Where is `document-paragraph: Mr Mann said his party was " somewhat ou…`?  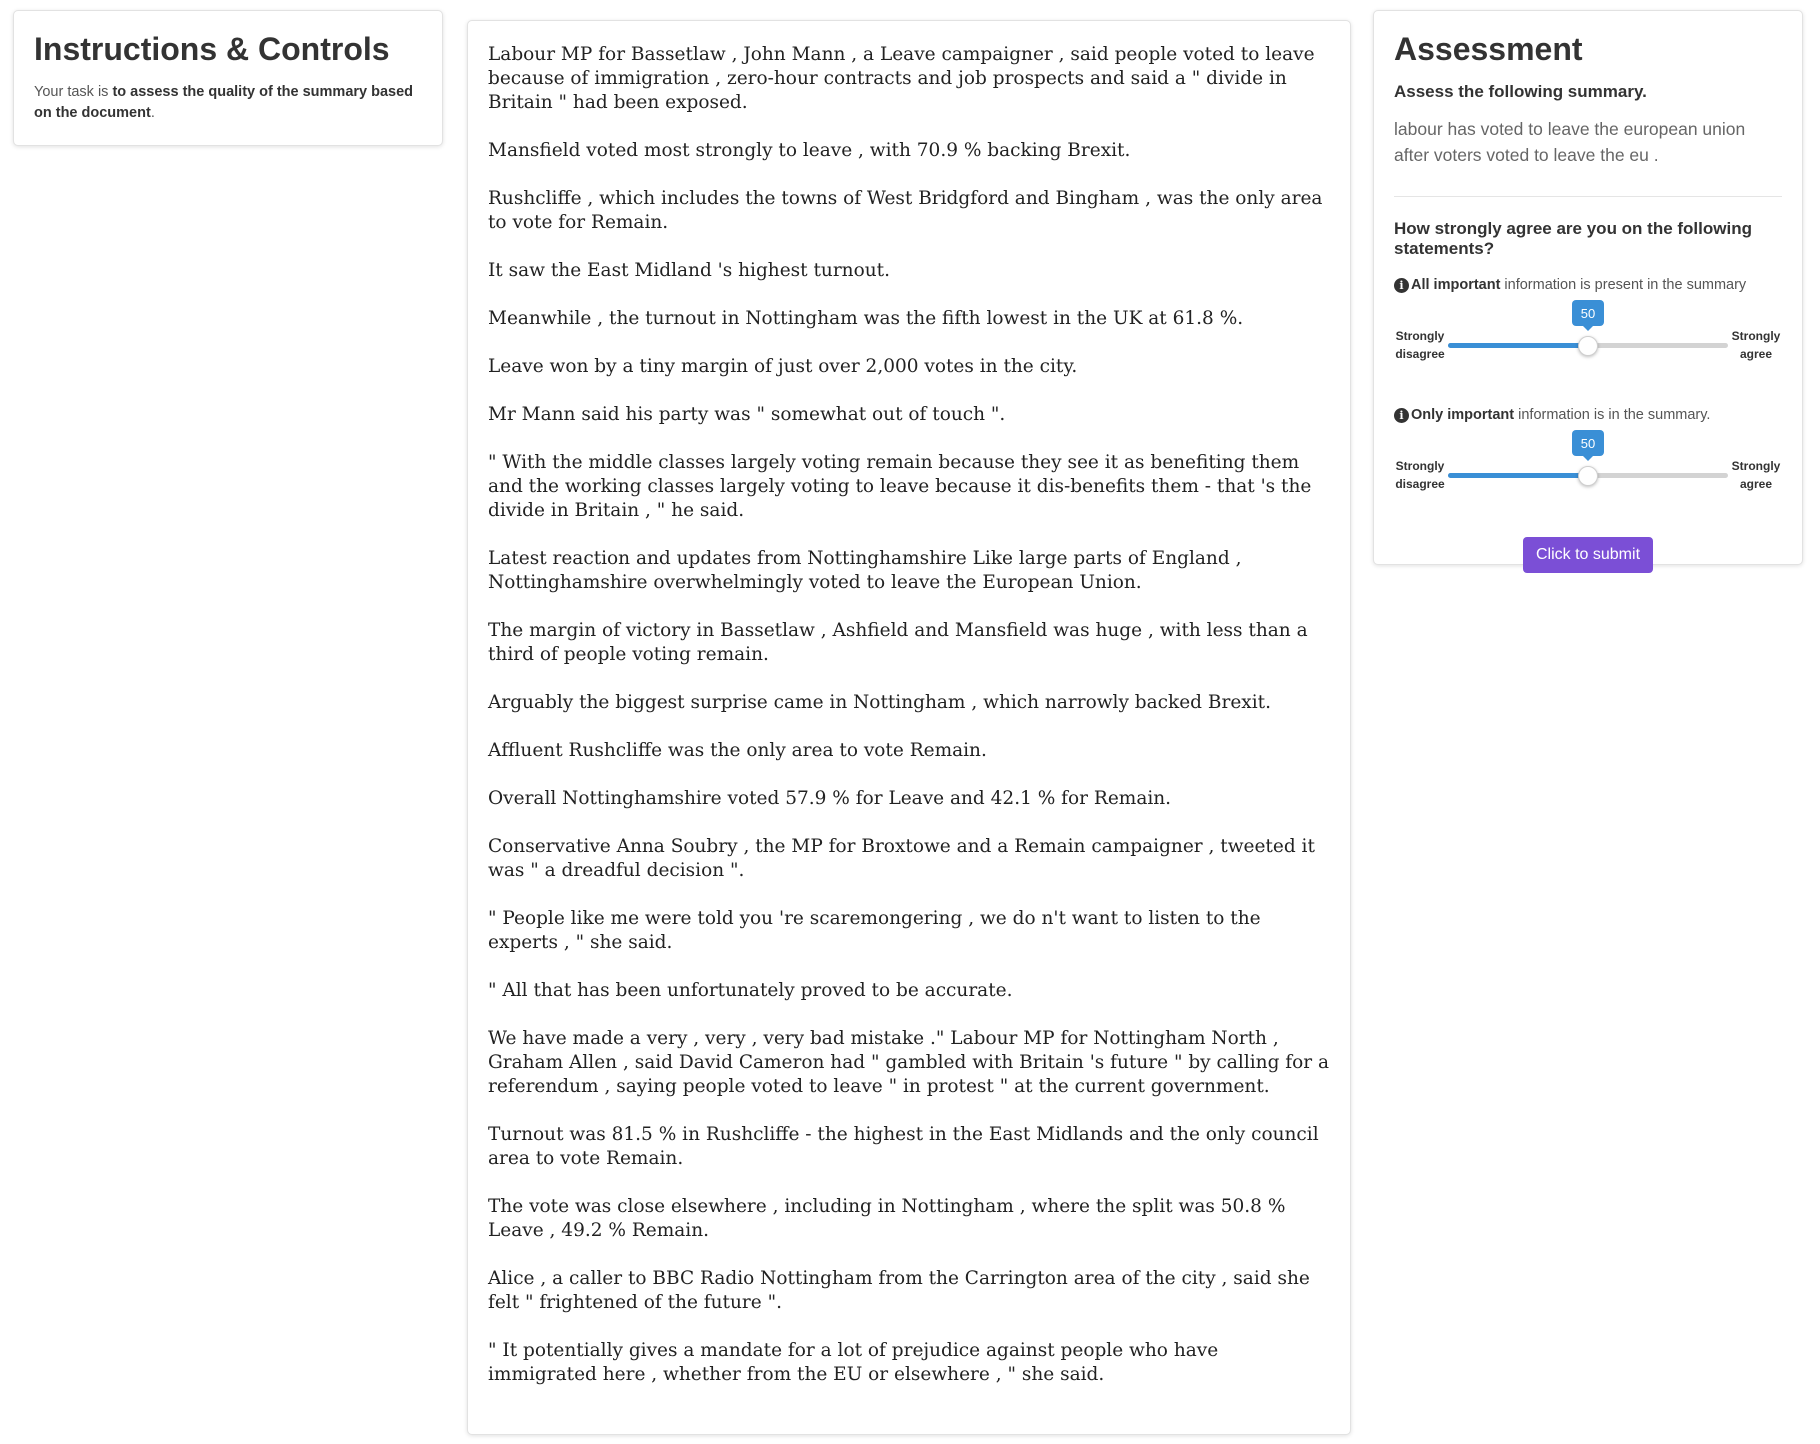 document-paragraph: Mr Mann said his party was " somewhat ou… is located at coordinates (747, 414).